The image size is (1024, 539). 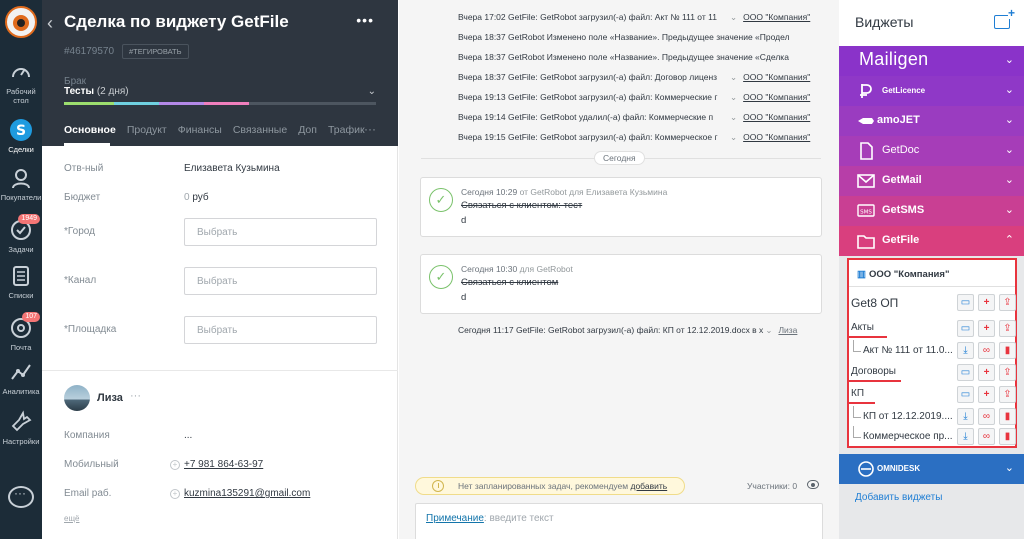 What do you see at coordinates (931, 91) in the screenshot?
I see `widget-getlicence: GetLicence ⌄` at bounding box center [931, 91].